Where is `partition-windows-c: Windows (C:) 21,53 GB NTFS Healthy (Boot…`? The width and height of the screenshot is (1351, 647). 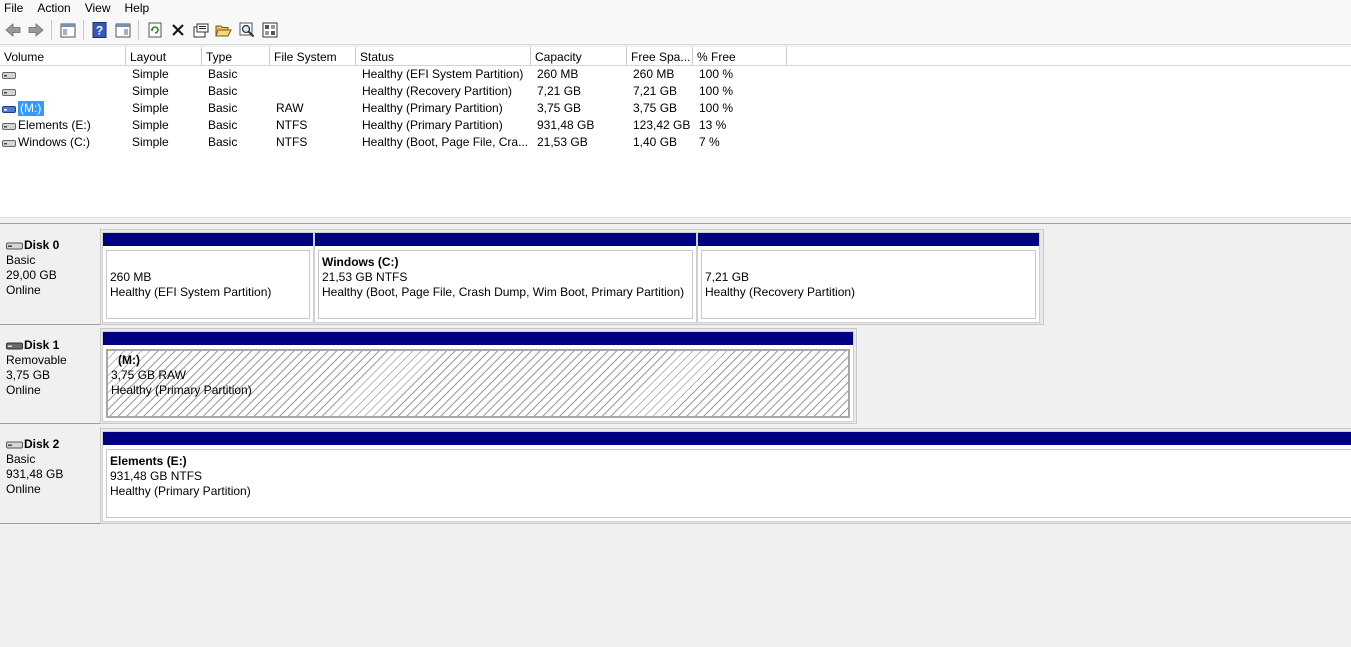
partition-windows-c: Windows (C:) 21,53 GB NTFS Healthy (Boot… is located at coordinates (505, 277).